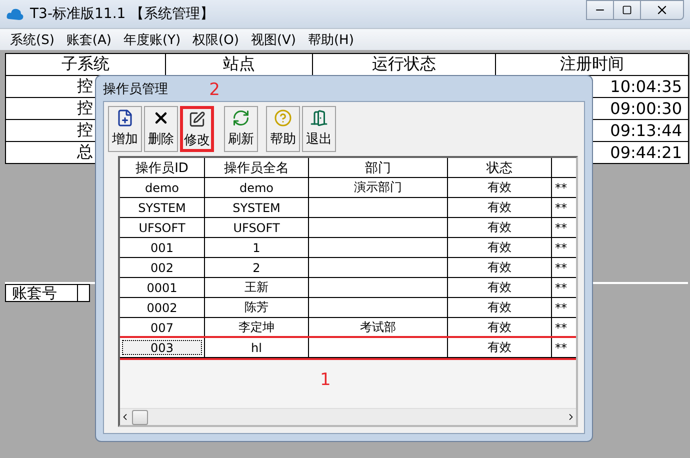 The width and height of the screenshot is (690, 458). I want to click on column-header: 操作员ID, so click(162, 168).